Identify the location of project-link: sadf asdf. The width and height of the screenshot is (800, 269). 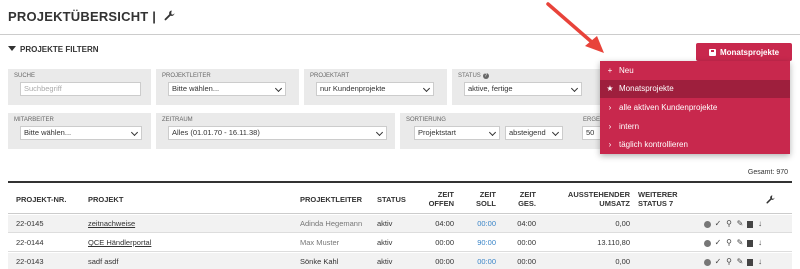
(103, 261).